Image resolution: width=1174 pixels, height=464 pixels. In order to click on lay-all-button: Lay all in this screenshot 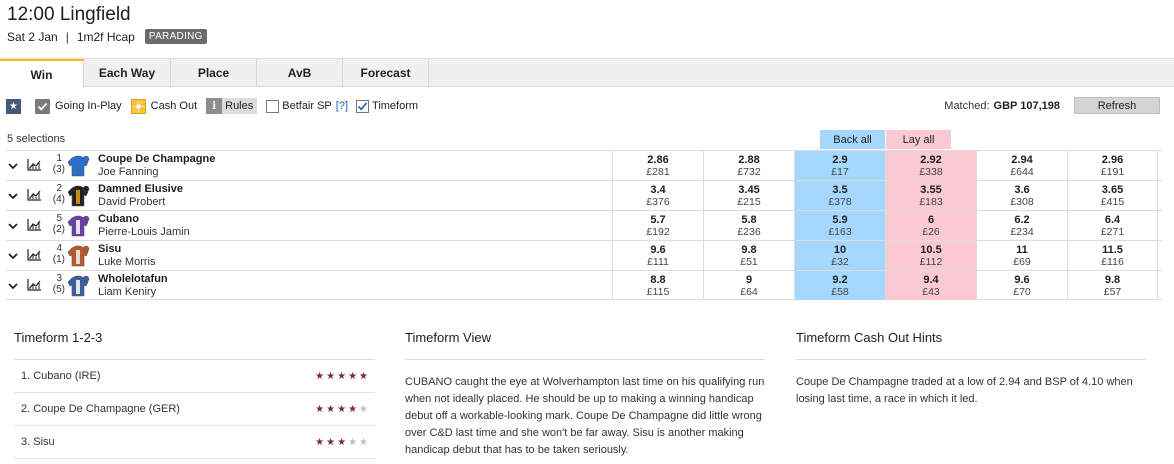, I will do `click(918, 139)`.